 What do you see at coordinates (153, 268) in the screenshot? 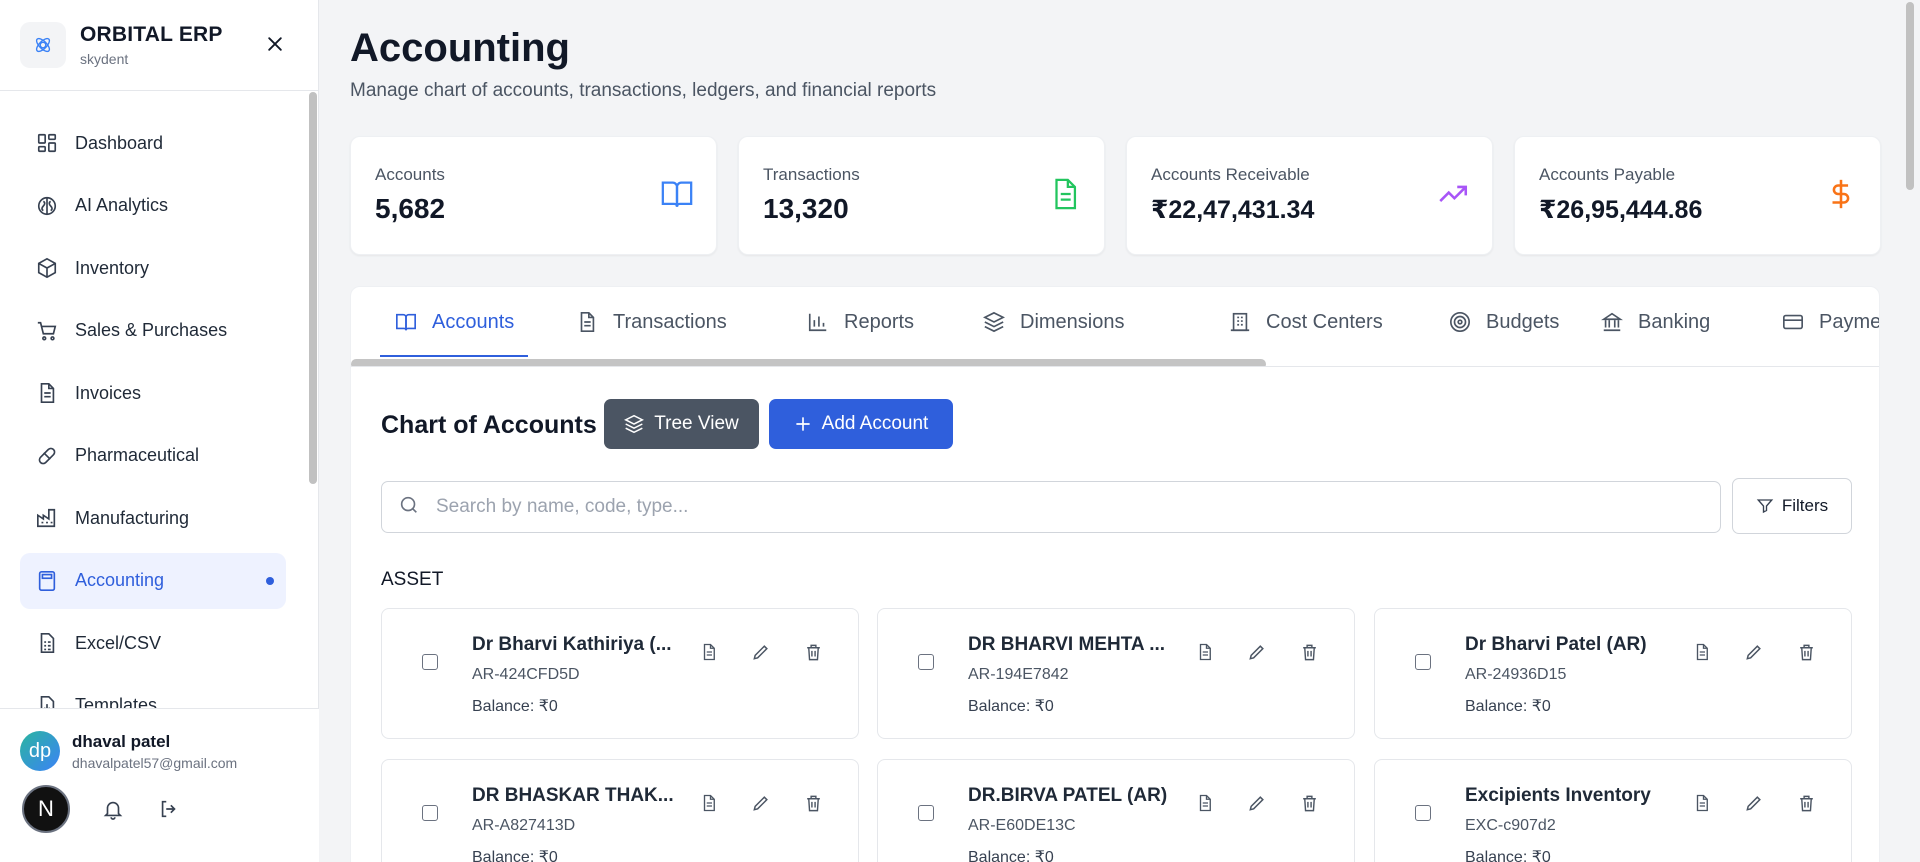
I see `sidebar-item-inventory: Inventory` at bounding box center [153, 268].